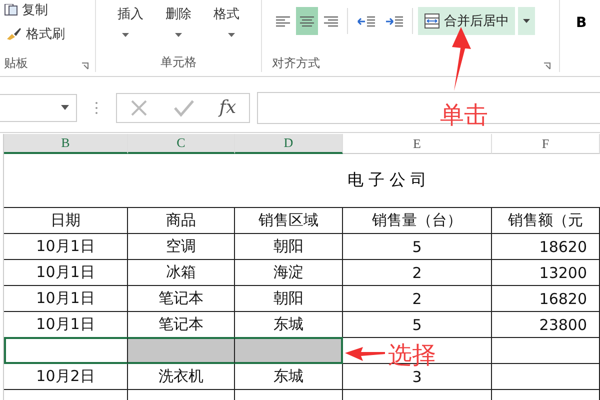  I want to click on insert-function-button: fx, so click(227, 107).